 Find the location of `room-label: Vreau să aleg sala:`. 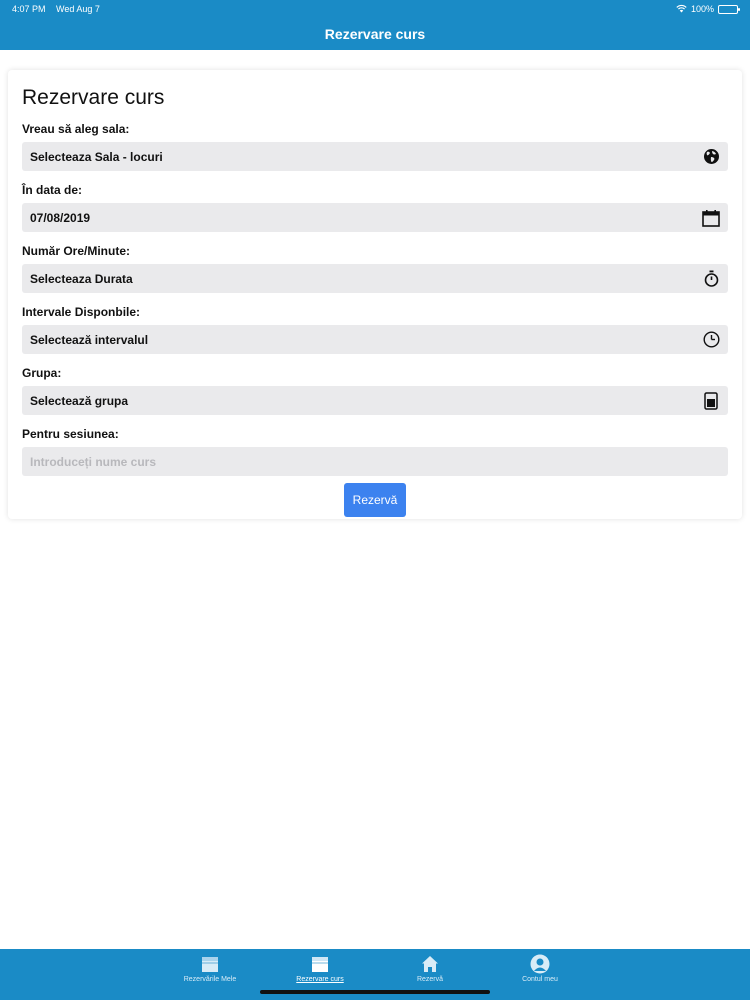

room-label: Vreau să aleg sala: is located at coordinates (76, 129).